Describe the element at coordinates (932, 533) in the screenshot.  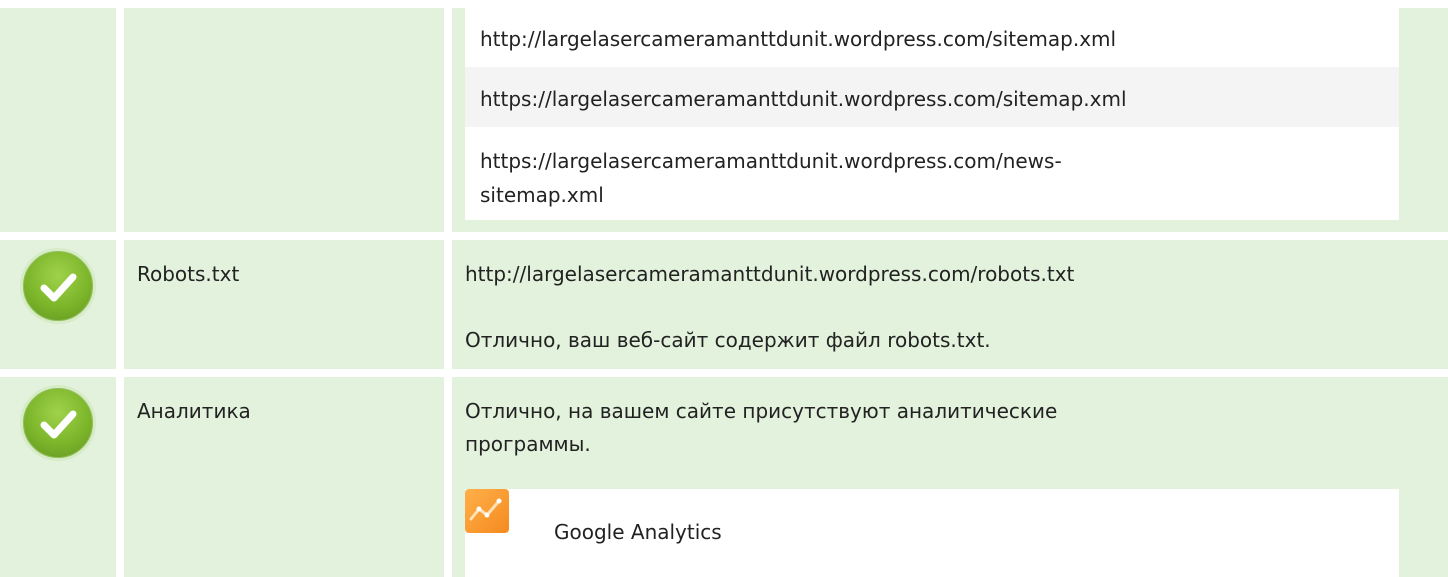
I see `analytics-tool-item: Google Analytics` at that location.